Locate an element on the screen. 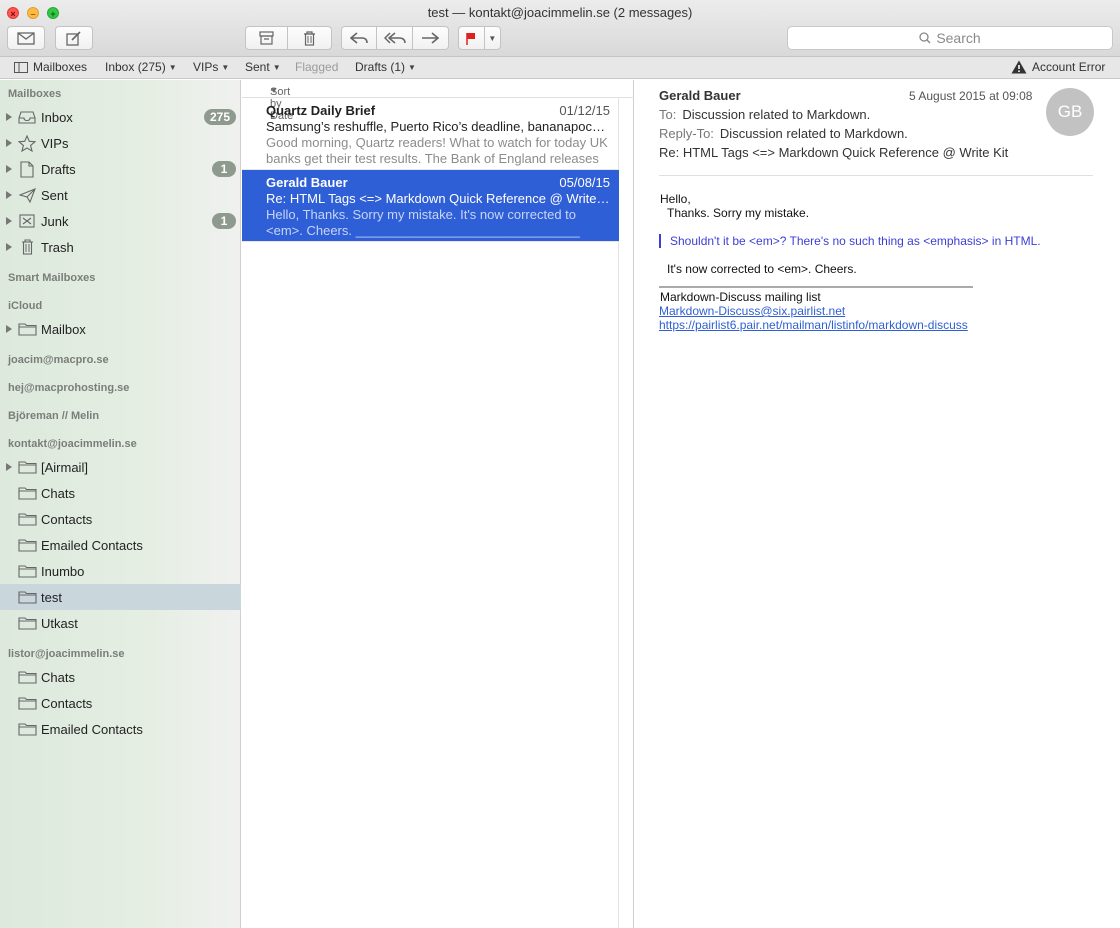 The width and height of the screenshot is (1120, 928). unread-badge: 275 is located at coordinates (219, 117).